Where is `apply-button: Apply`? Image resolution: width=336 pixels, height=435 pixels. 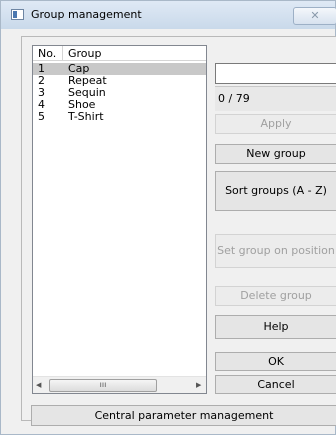 apply-button: Apply is located at coordinates (275, 124).